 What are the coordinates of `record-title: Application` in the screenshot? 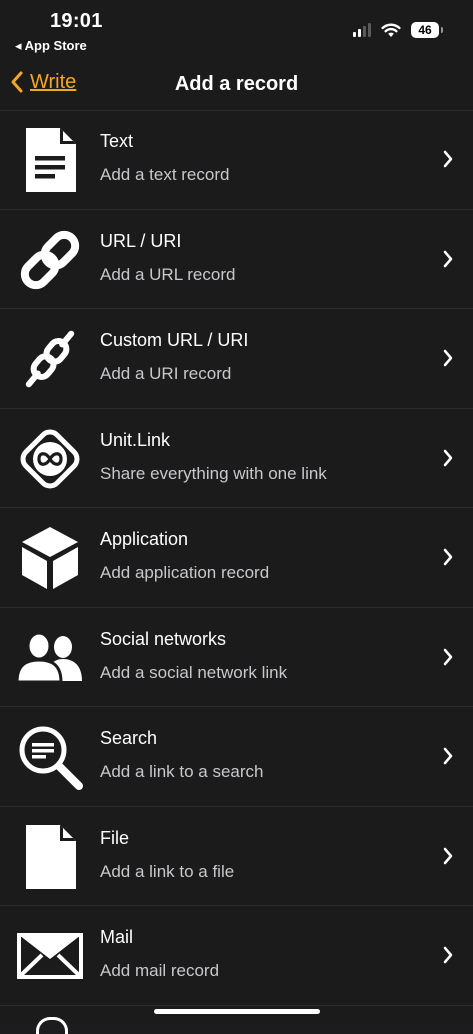 It's located at (144, 539).